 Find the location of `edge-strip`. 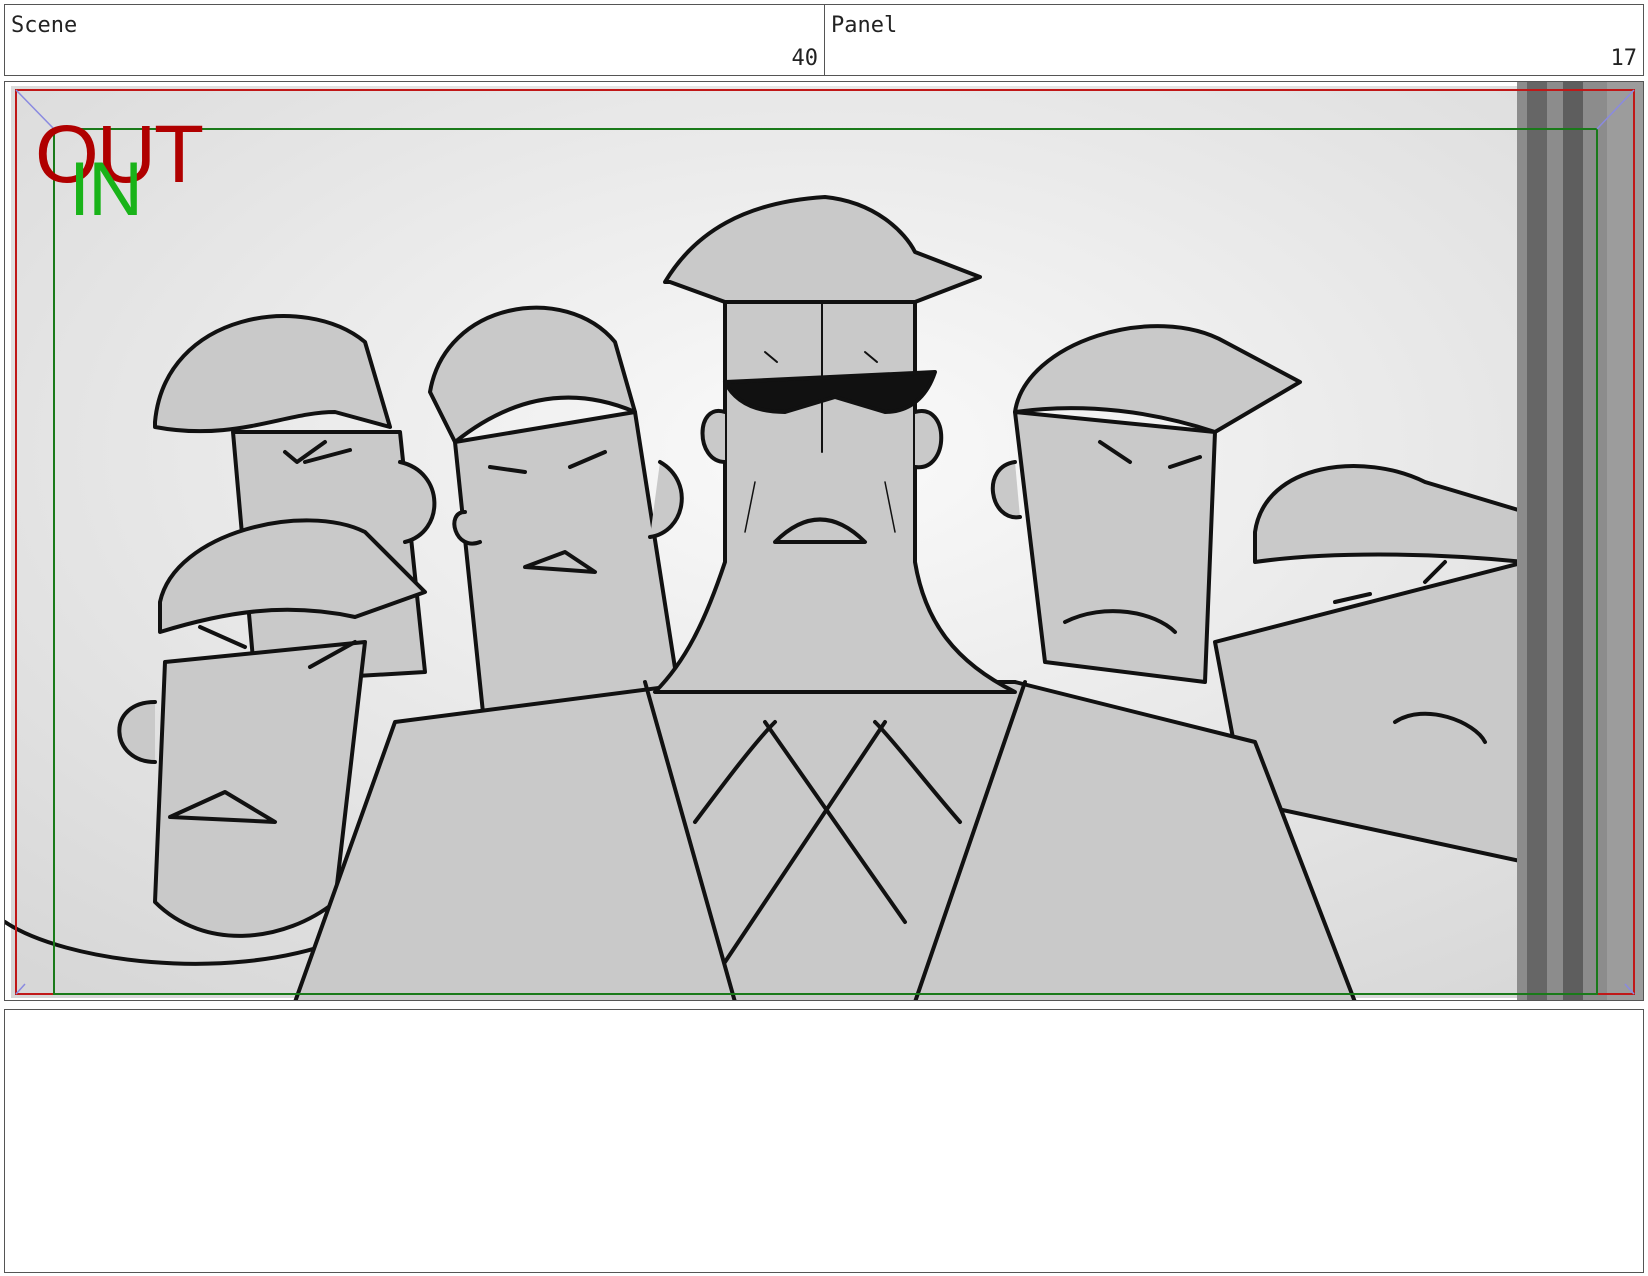

edge-strip is located at coordinates (1580, 541).